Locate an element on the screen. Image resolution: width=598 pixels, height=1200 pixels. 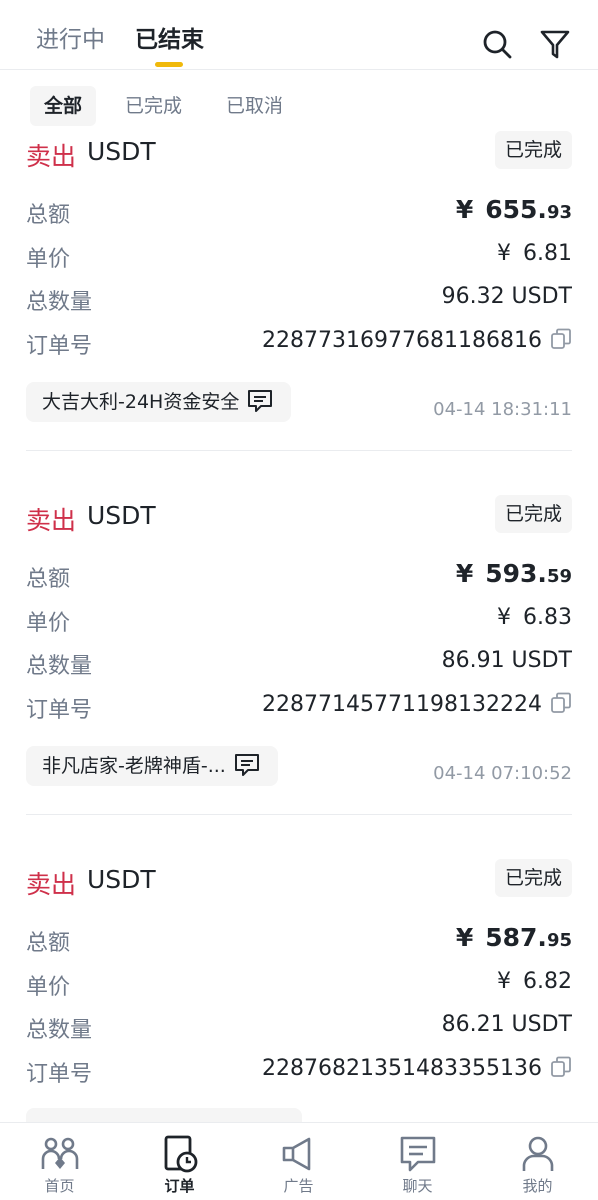
order-no-value: 22877145771198132224 is located at coordinates (417, 704).